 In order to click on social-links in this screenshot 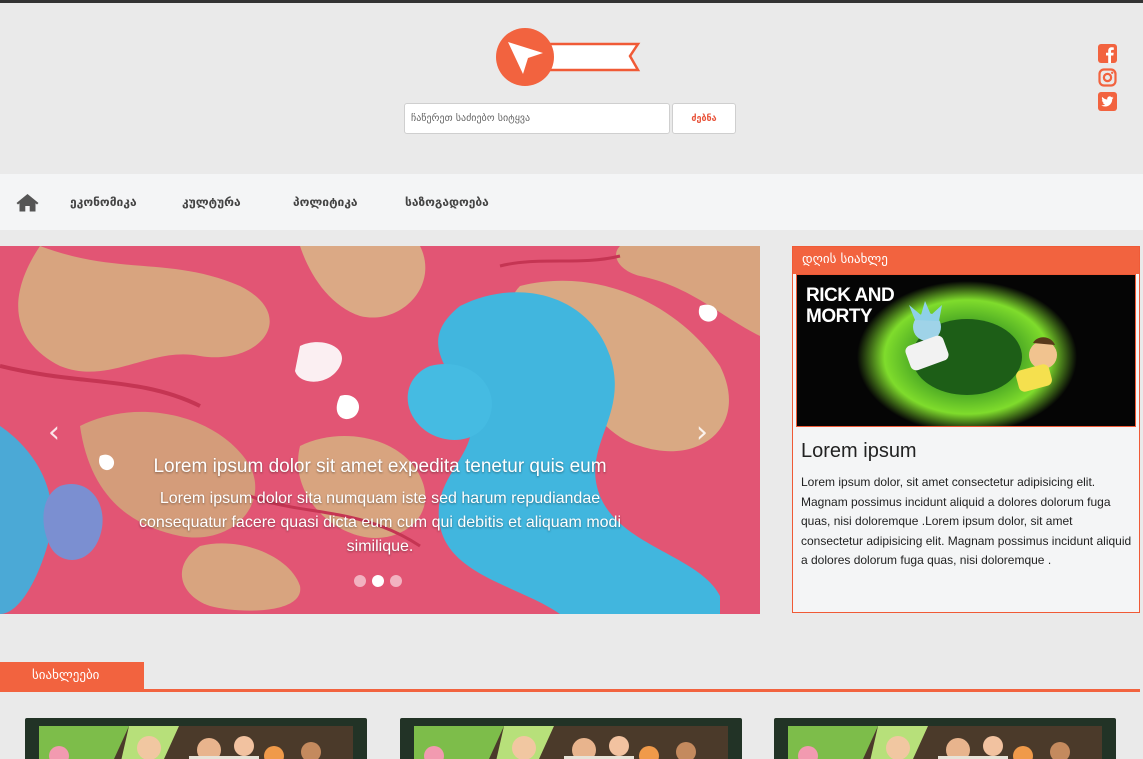, I will do `click(1108, 80)`.